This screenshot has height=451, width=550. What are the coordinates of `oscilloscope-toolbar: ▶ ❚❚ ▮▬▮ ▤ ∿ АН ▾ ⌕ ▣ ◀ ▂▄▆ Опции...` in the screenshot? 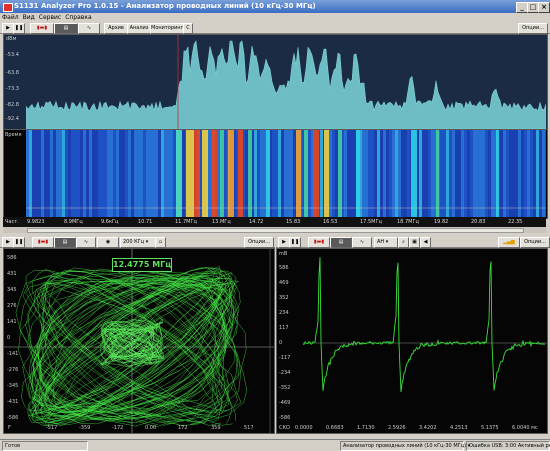 It's located at (413, 242).